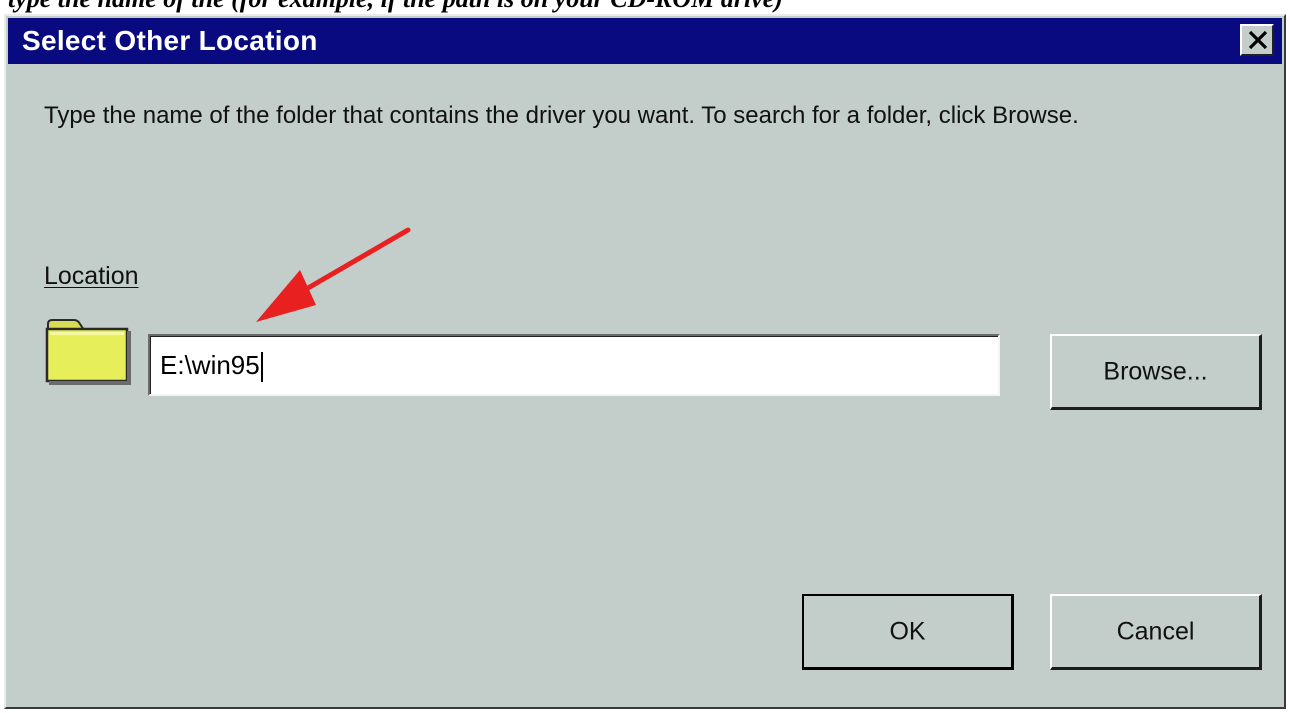  Describe the element at coordinates (261, 367) in the screenshot. I see `text-caret` at that location.